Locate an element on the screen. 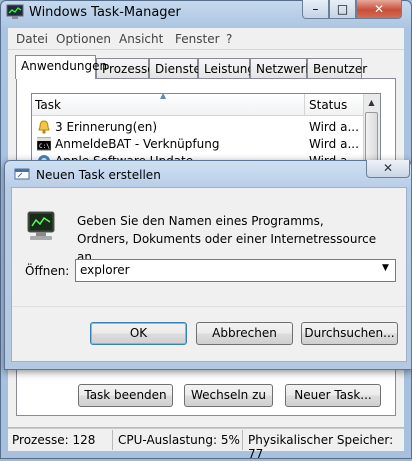 The width and height of the screenshot is (412, 461). task-manager-icon is located at coordinates (15, 12).